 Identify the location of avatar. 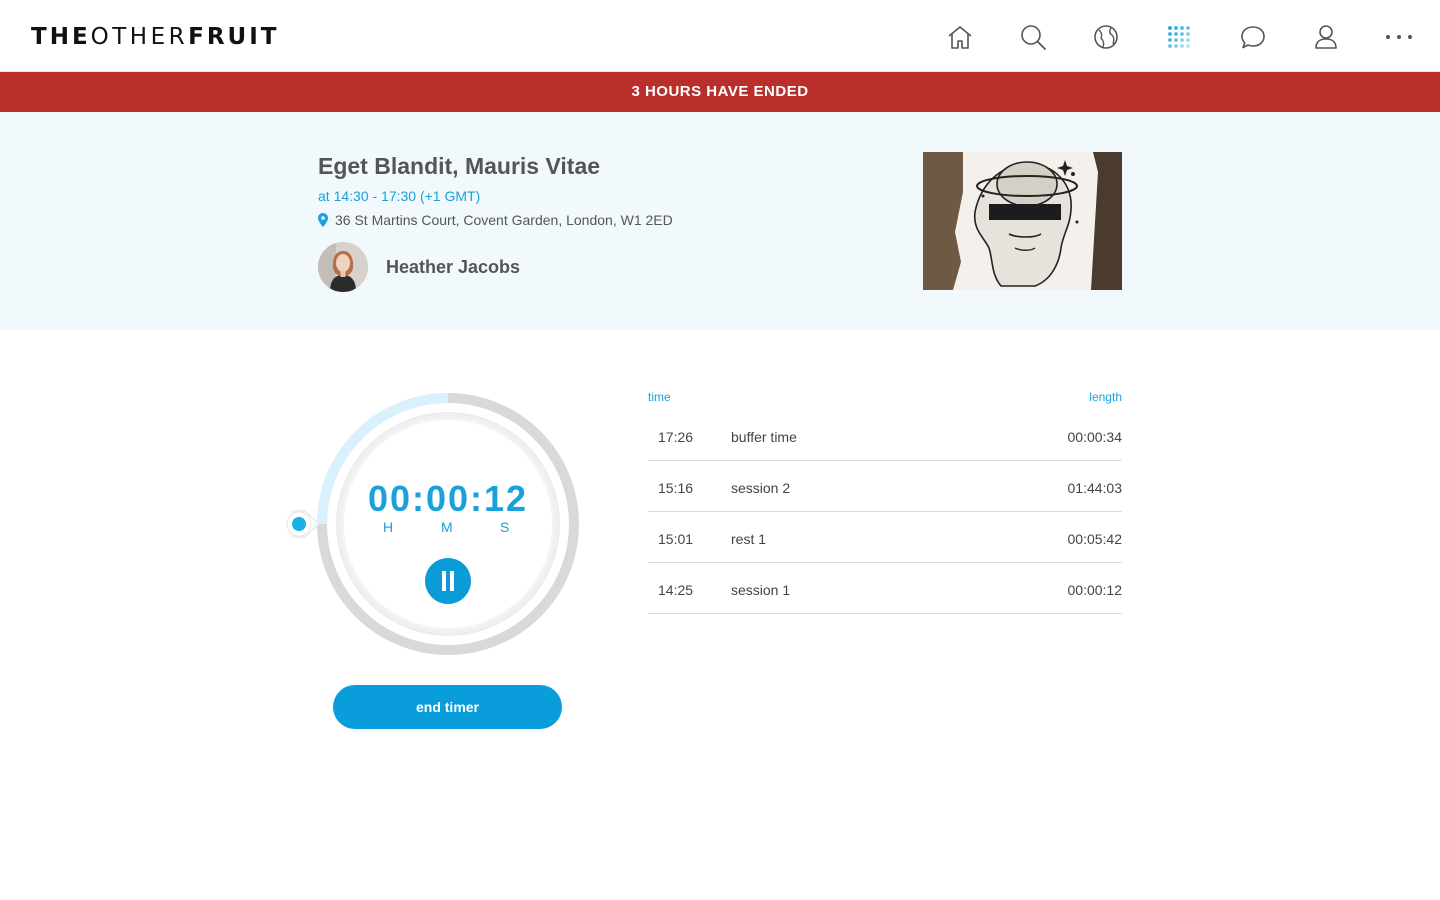
(343, 267).